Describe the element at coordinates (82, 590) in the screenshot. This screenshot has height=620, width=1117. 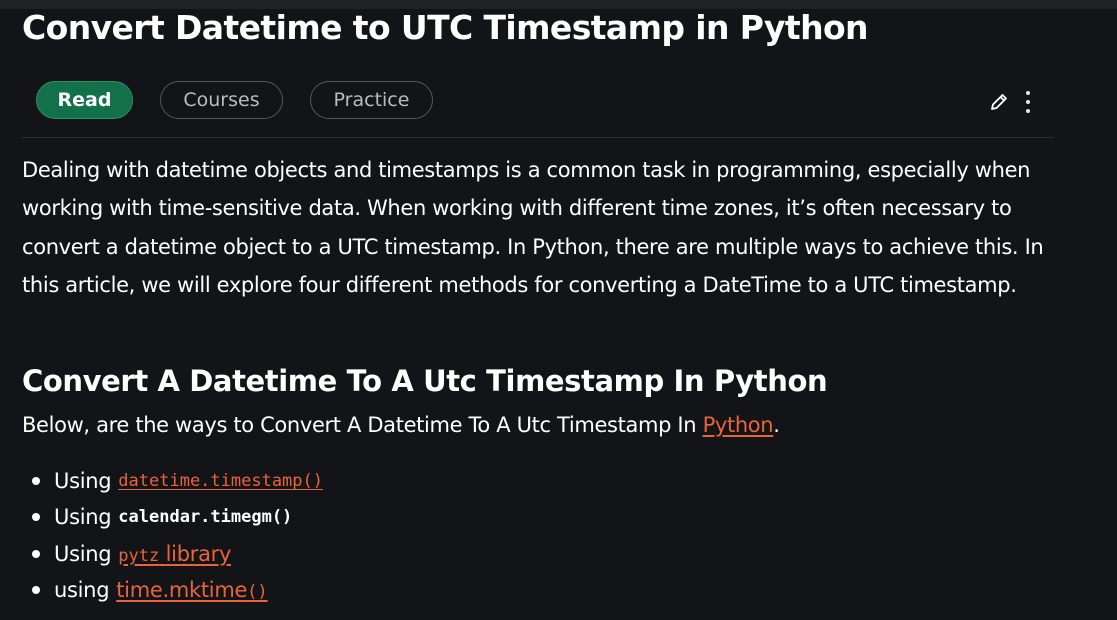
I see `method-prefix: using` at that location.